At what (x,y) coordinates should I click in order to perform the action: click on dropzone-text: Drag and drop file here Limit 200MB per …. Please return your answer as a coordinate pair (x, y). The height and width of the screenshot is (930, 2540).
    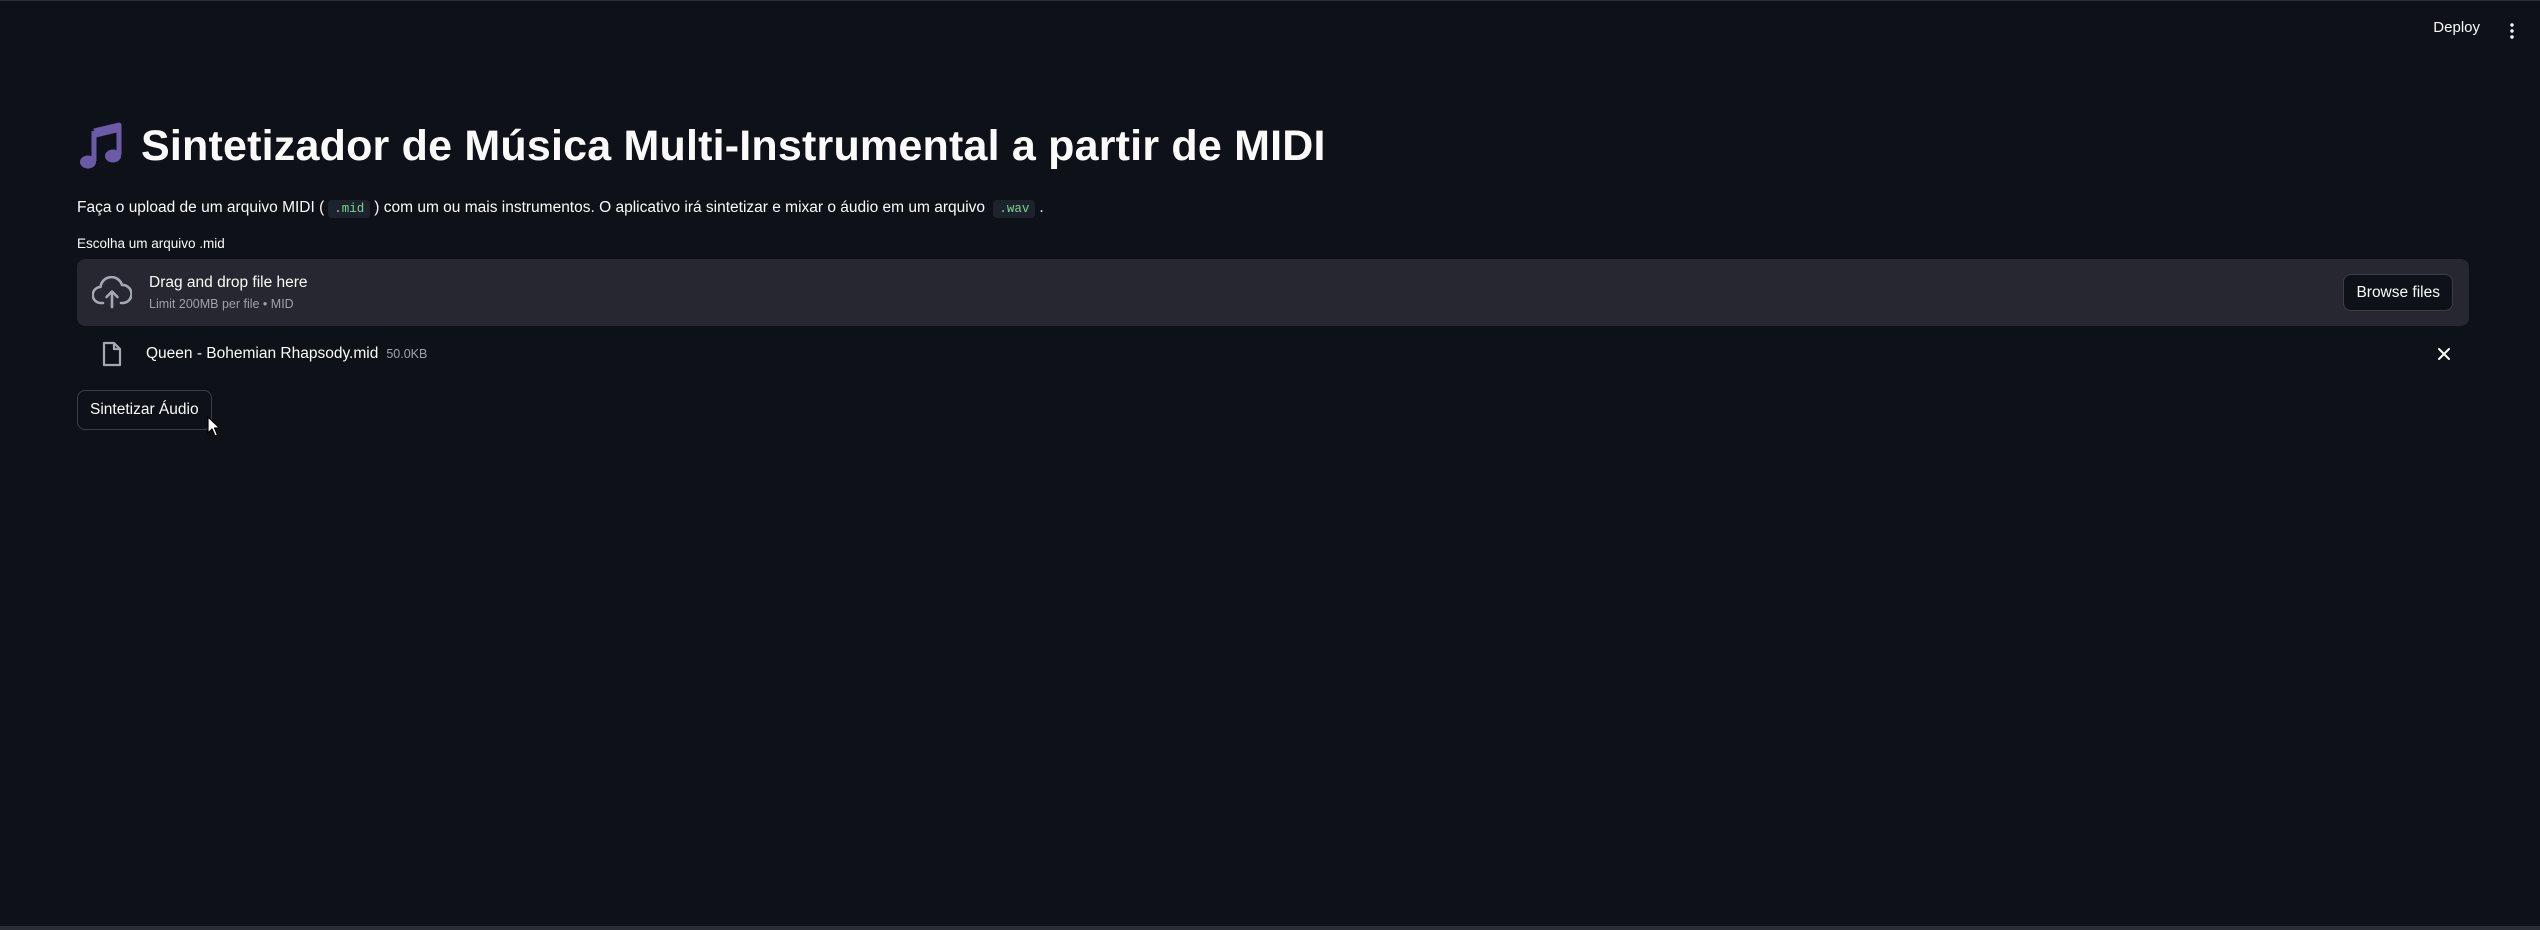
    Looking at the image, I should click on (228, 292).